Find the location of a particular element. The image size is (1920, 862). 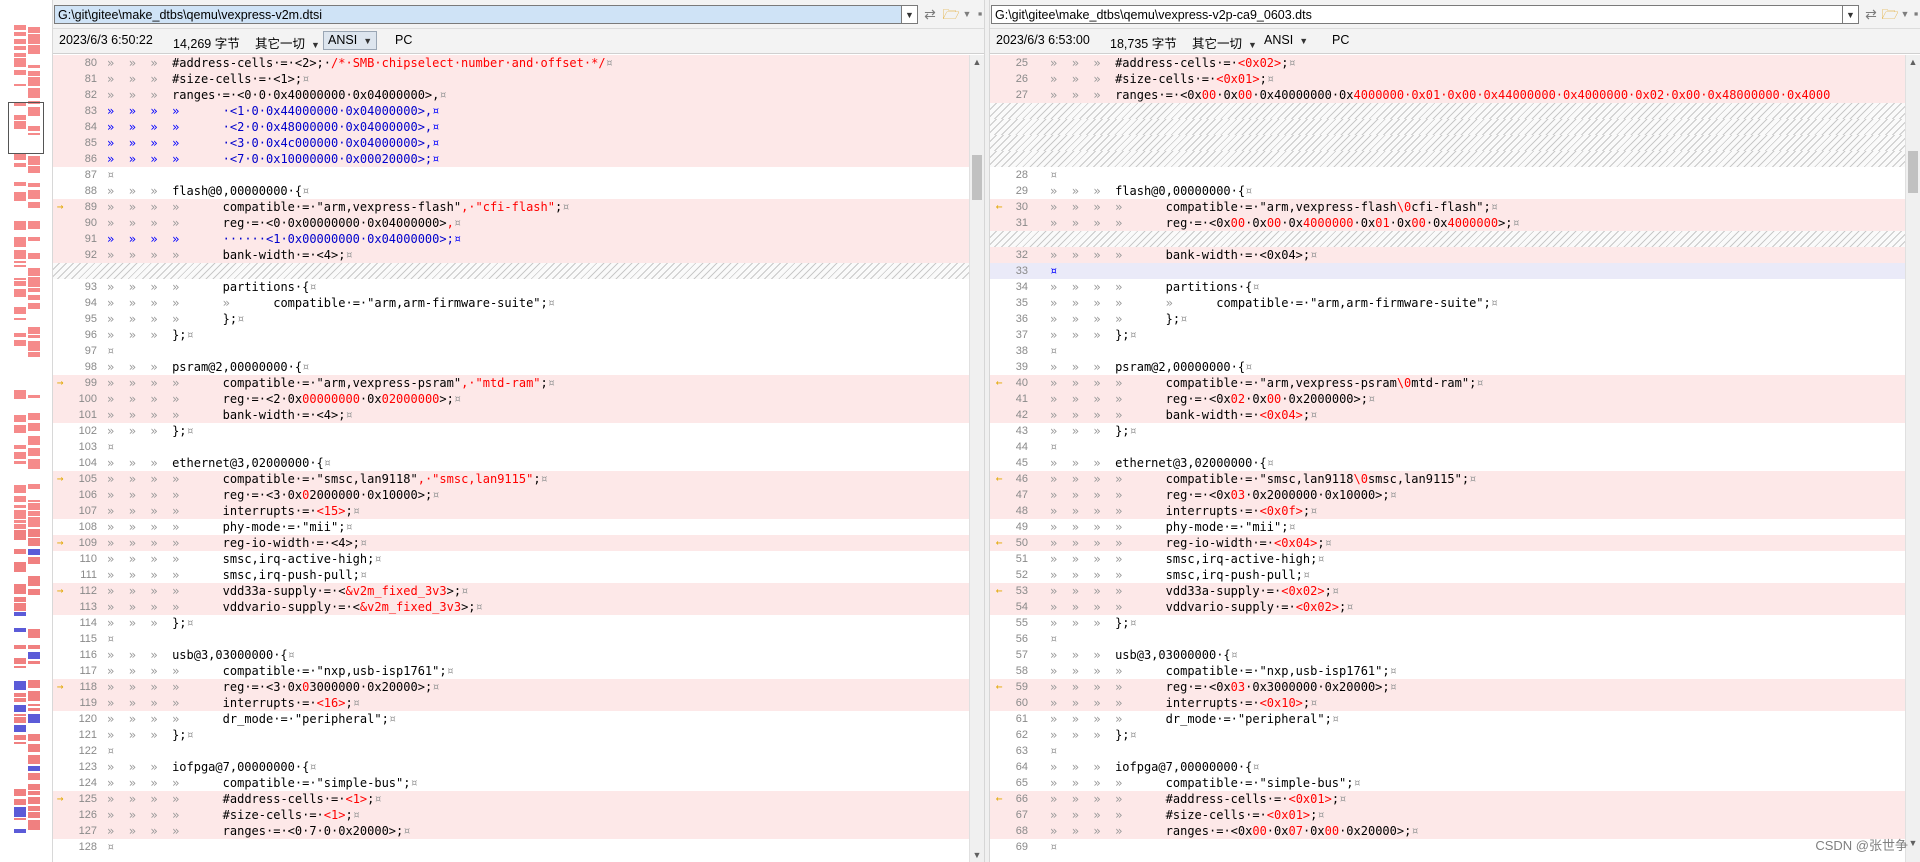

code-line: 123 » » » iofpga@7,00000000·{¤ is located at coordinates (511, 767).